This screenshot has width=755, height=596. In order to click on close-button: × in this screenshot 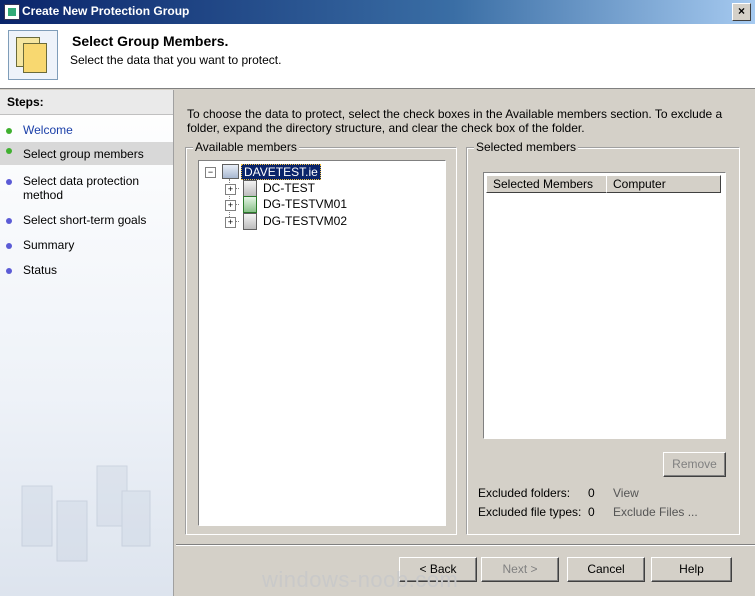, I will do `click(741, 12)`.